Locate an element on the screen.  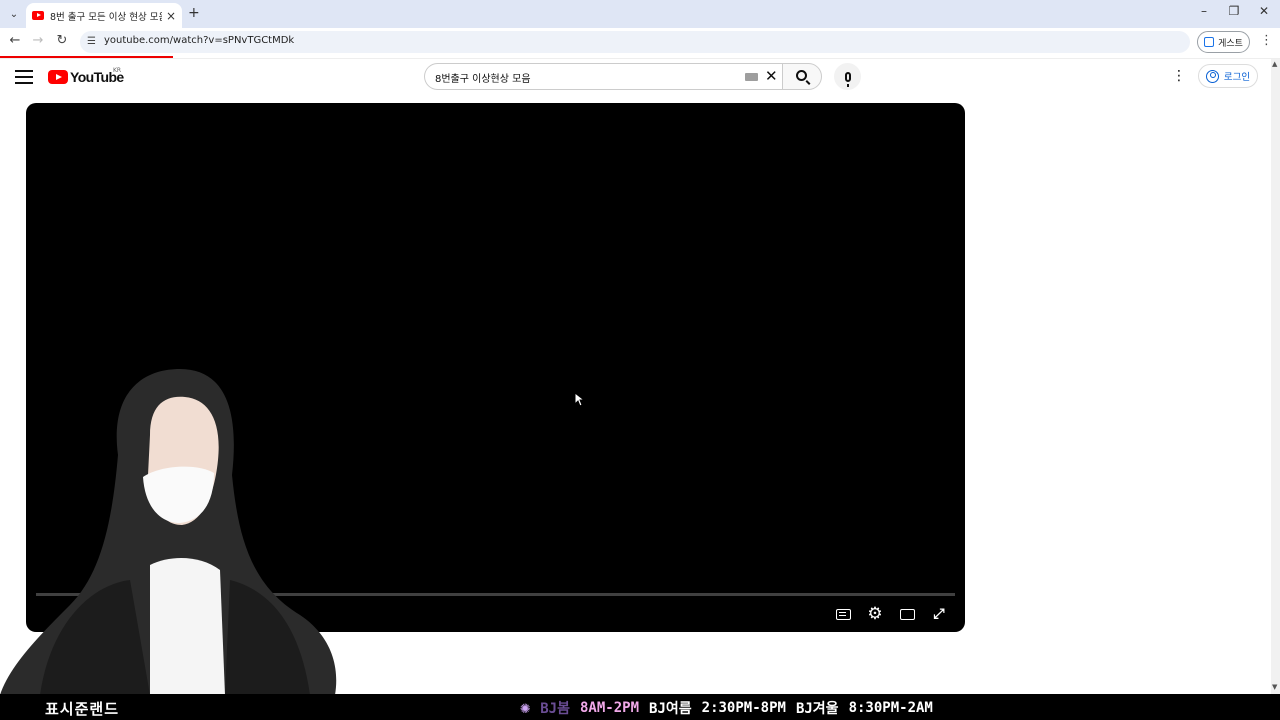
subtitles-button is located at coordinates (843, 614).